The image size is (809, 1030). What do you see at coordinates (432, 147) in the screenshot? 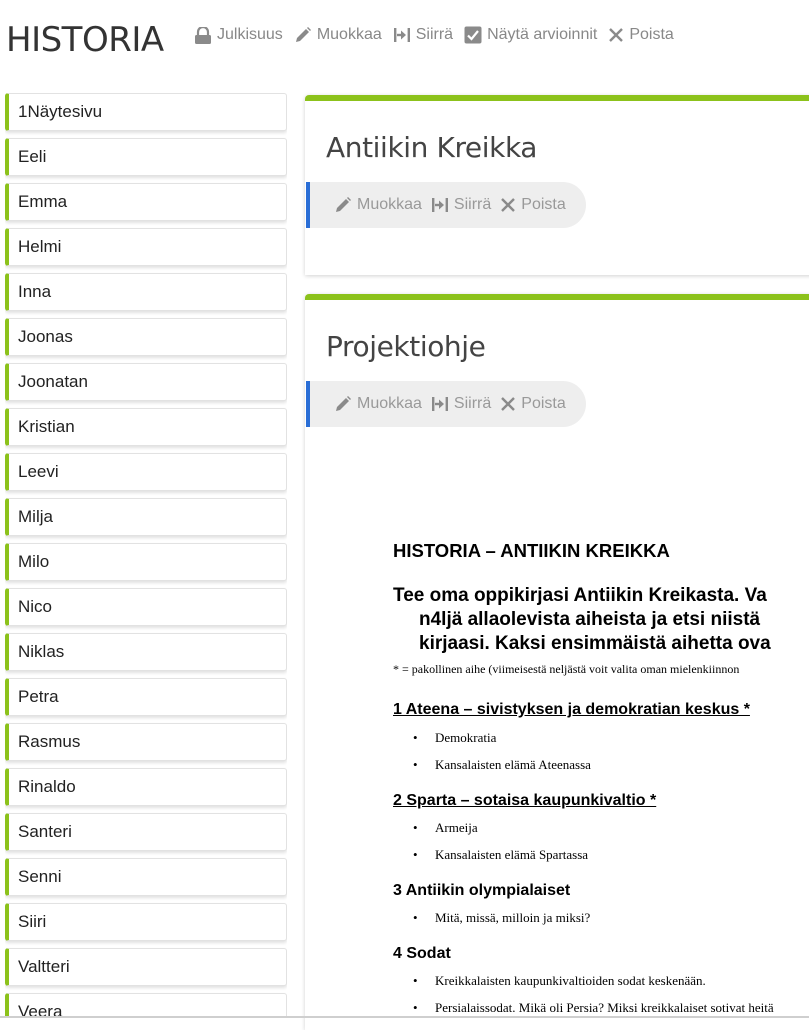
I see `card-title: Antiikin Kreikka` at bounding box center [432, 147].